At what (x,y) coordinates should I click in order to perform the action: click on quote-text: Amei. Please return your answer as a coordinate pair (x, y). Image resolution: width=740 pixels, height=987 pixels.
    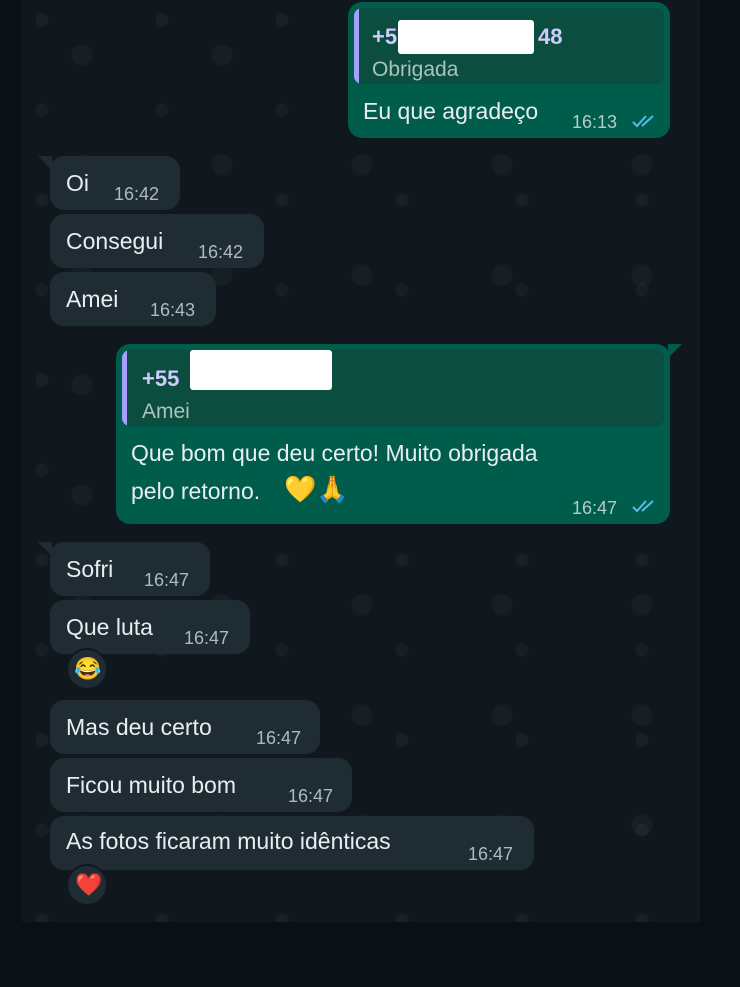
    Looking at the image, I should click on (166, 411).